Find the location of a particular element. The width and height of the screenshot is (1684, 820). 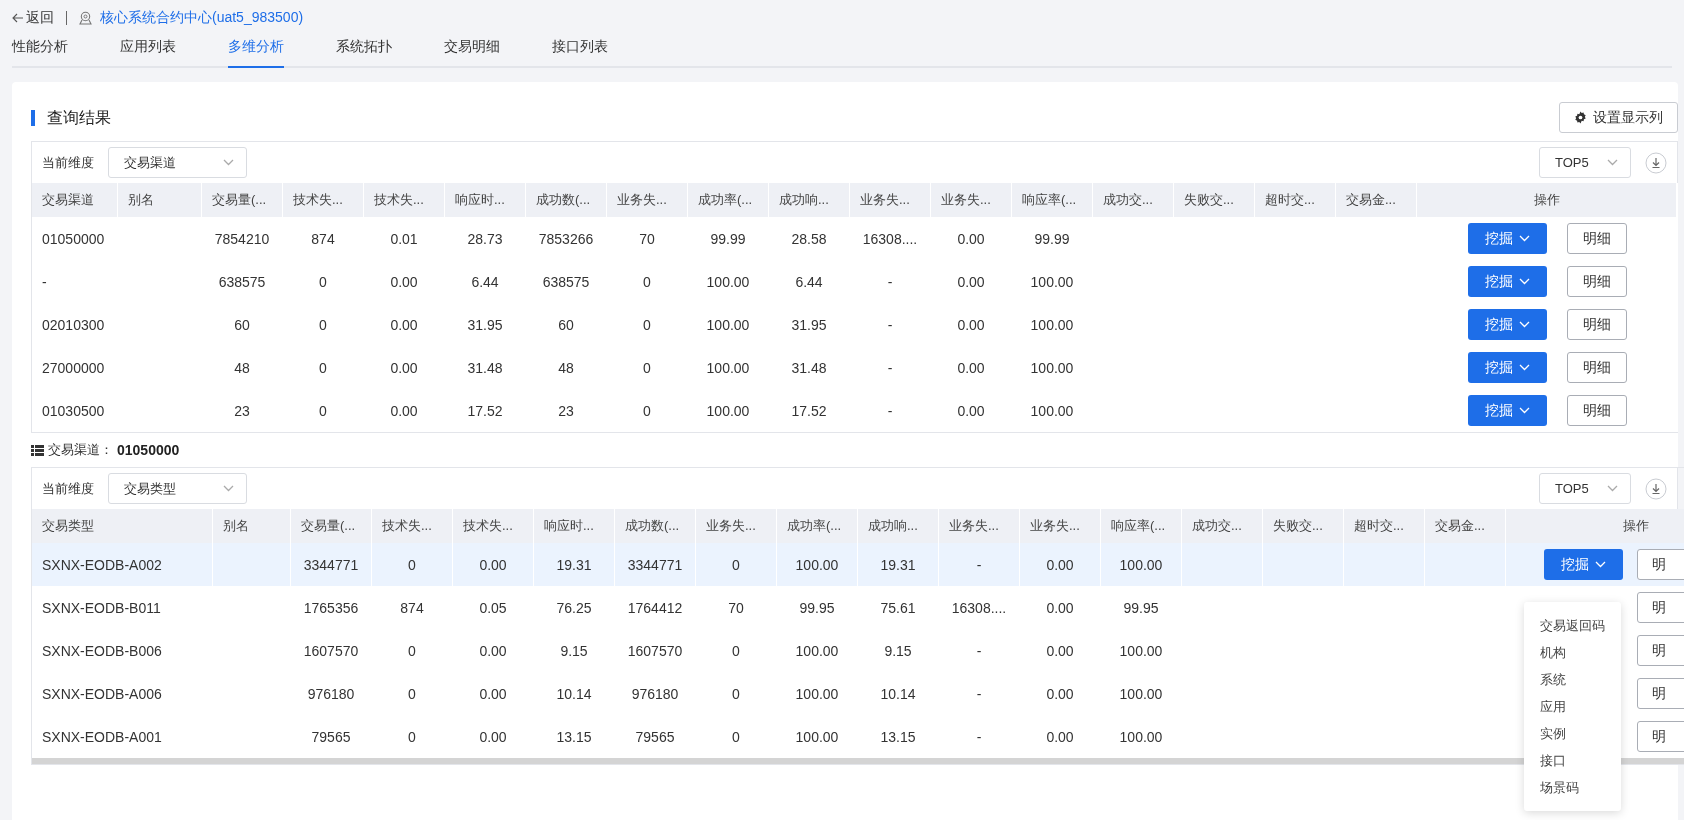

dimension-select: 交易渠道 is located at coordinates (177, 162).